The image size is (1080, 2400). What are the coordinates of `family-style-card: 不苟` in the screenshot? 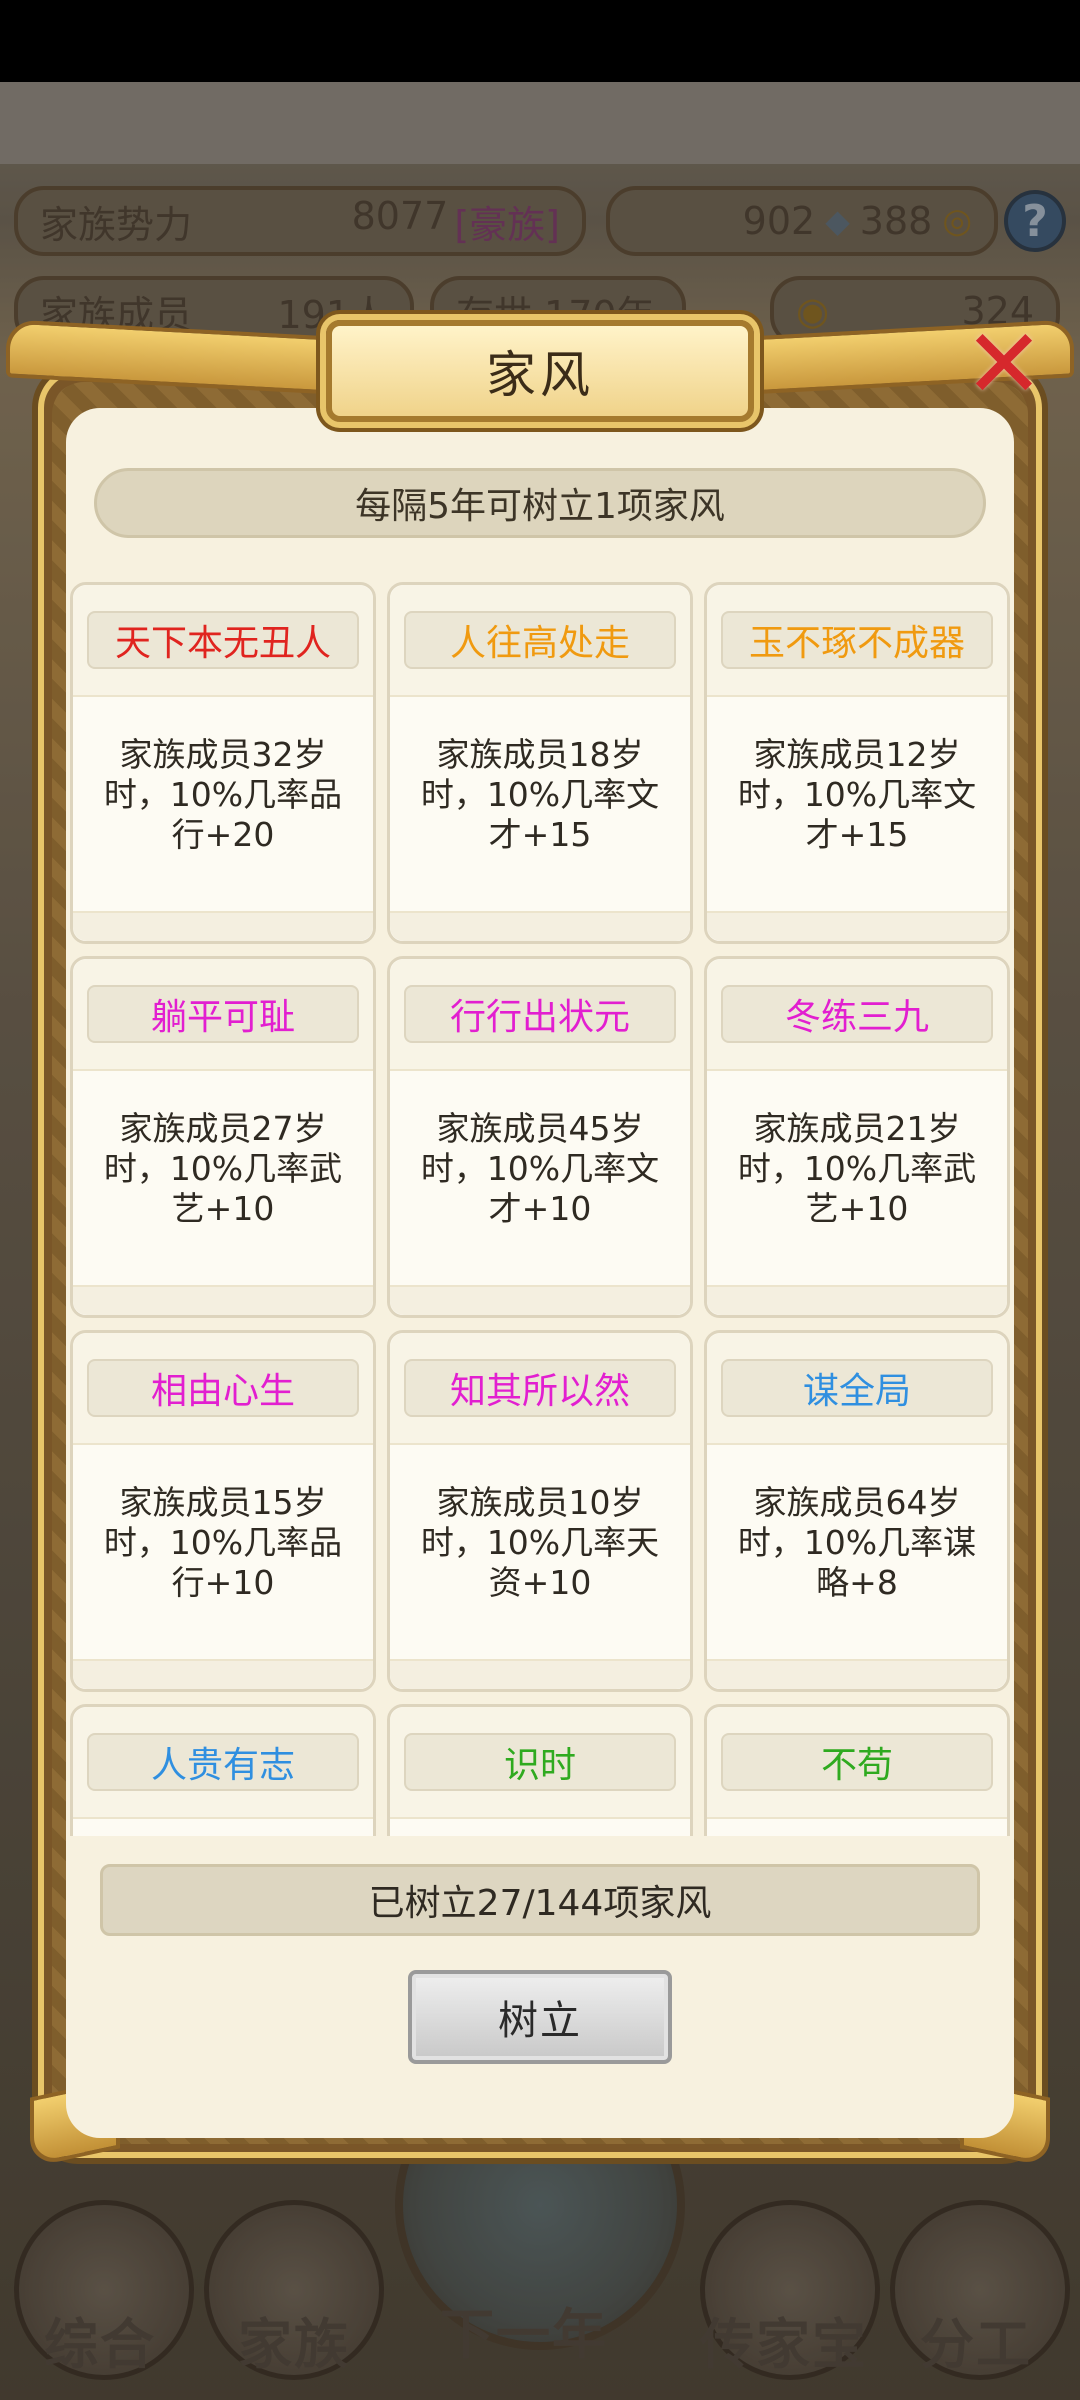 It's located at (857, 1770).